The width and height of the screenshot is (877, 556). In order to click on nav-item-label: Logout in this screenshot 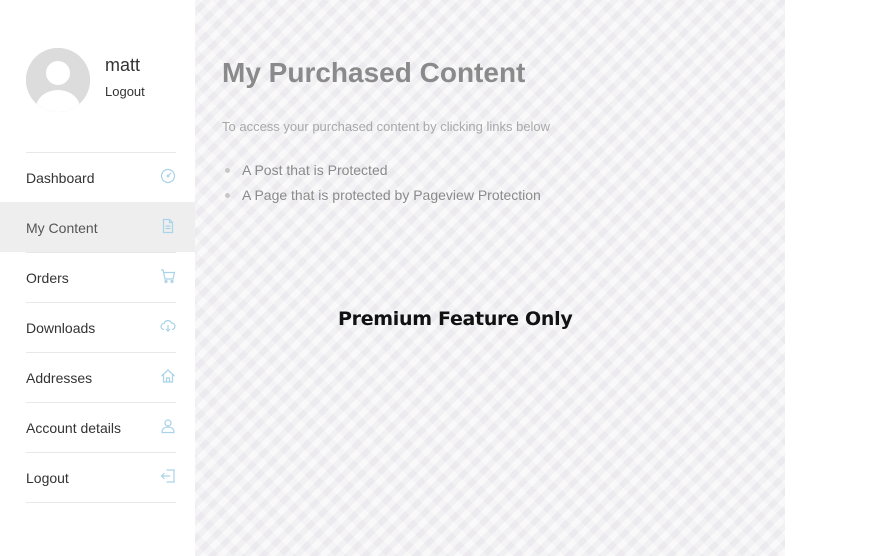, I will do `click(47, 478)`.